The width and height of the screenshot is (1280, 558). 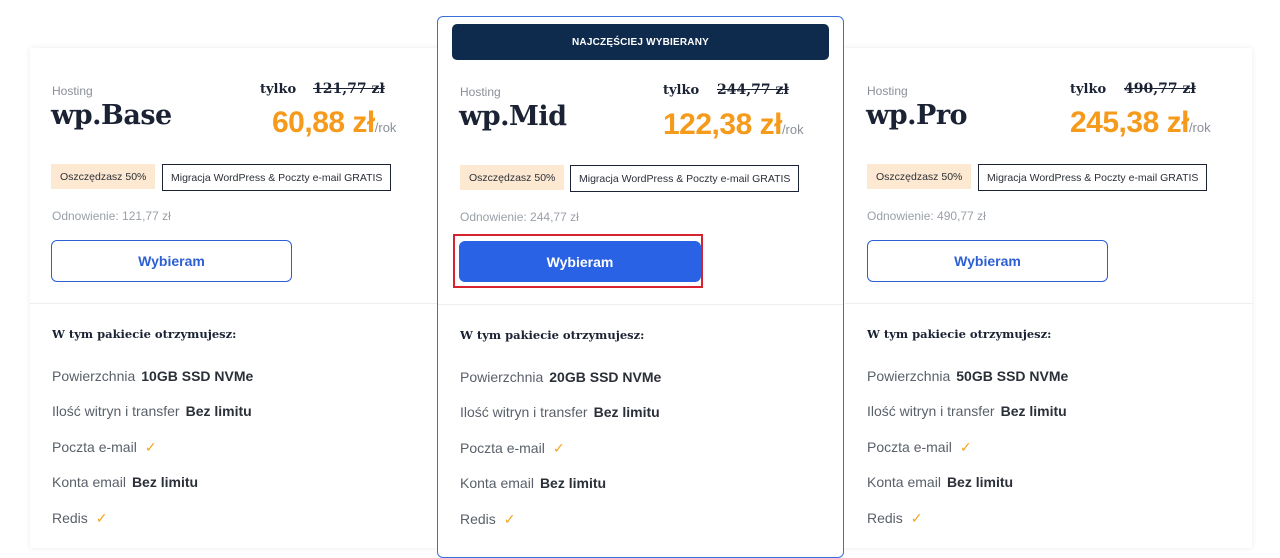 I want to click on renewal-price: Odnowienie: 490,77 zł, so click(x=926, y=216).